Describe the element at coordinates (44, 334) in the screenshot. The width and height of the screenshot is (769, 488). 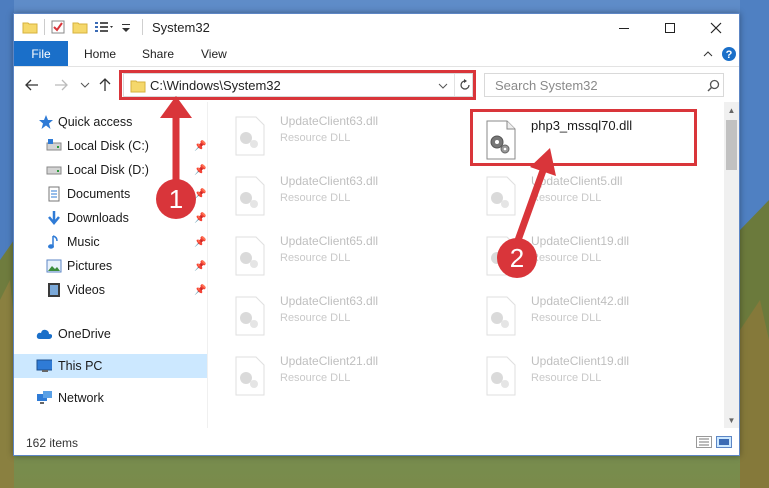
I see `cloud-icon` at that location.